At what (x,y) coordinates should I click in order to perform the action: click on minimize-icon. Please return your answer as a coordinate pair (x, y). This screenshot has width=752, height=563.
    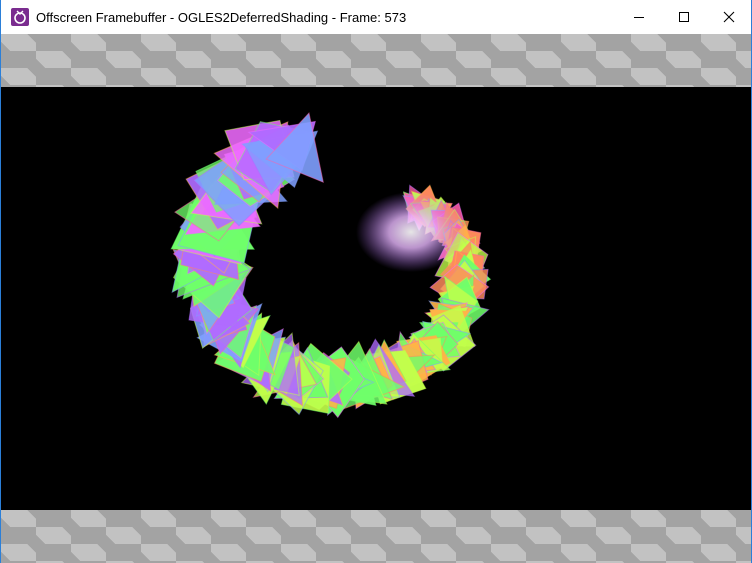
    Looking at the image, I should click on (638, 17).